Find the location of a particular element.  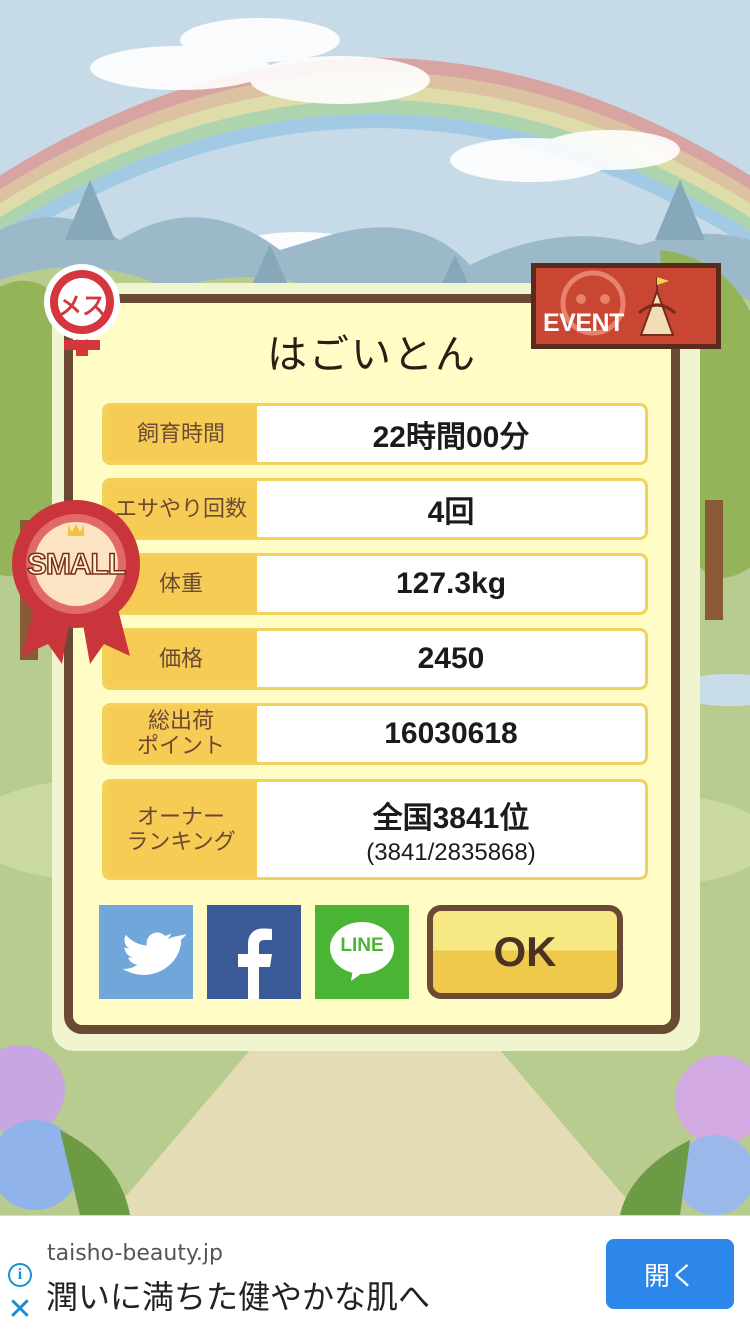

stat-value: 2450 is located at coordinates (451, 658).